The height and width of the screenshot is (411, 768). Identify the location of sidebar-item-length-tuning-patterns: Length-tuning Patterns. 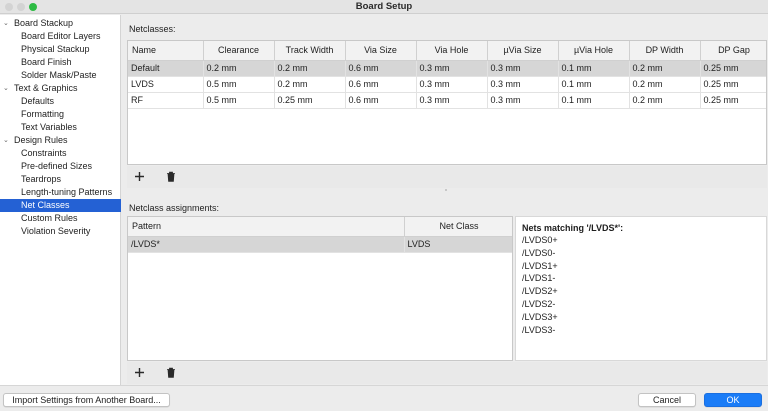
(60, 192).